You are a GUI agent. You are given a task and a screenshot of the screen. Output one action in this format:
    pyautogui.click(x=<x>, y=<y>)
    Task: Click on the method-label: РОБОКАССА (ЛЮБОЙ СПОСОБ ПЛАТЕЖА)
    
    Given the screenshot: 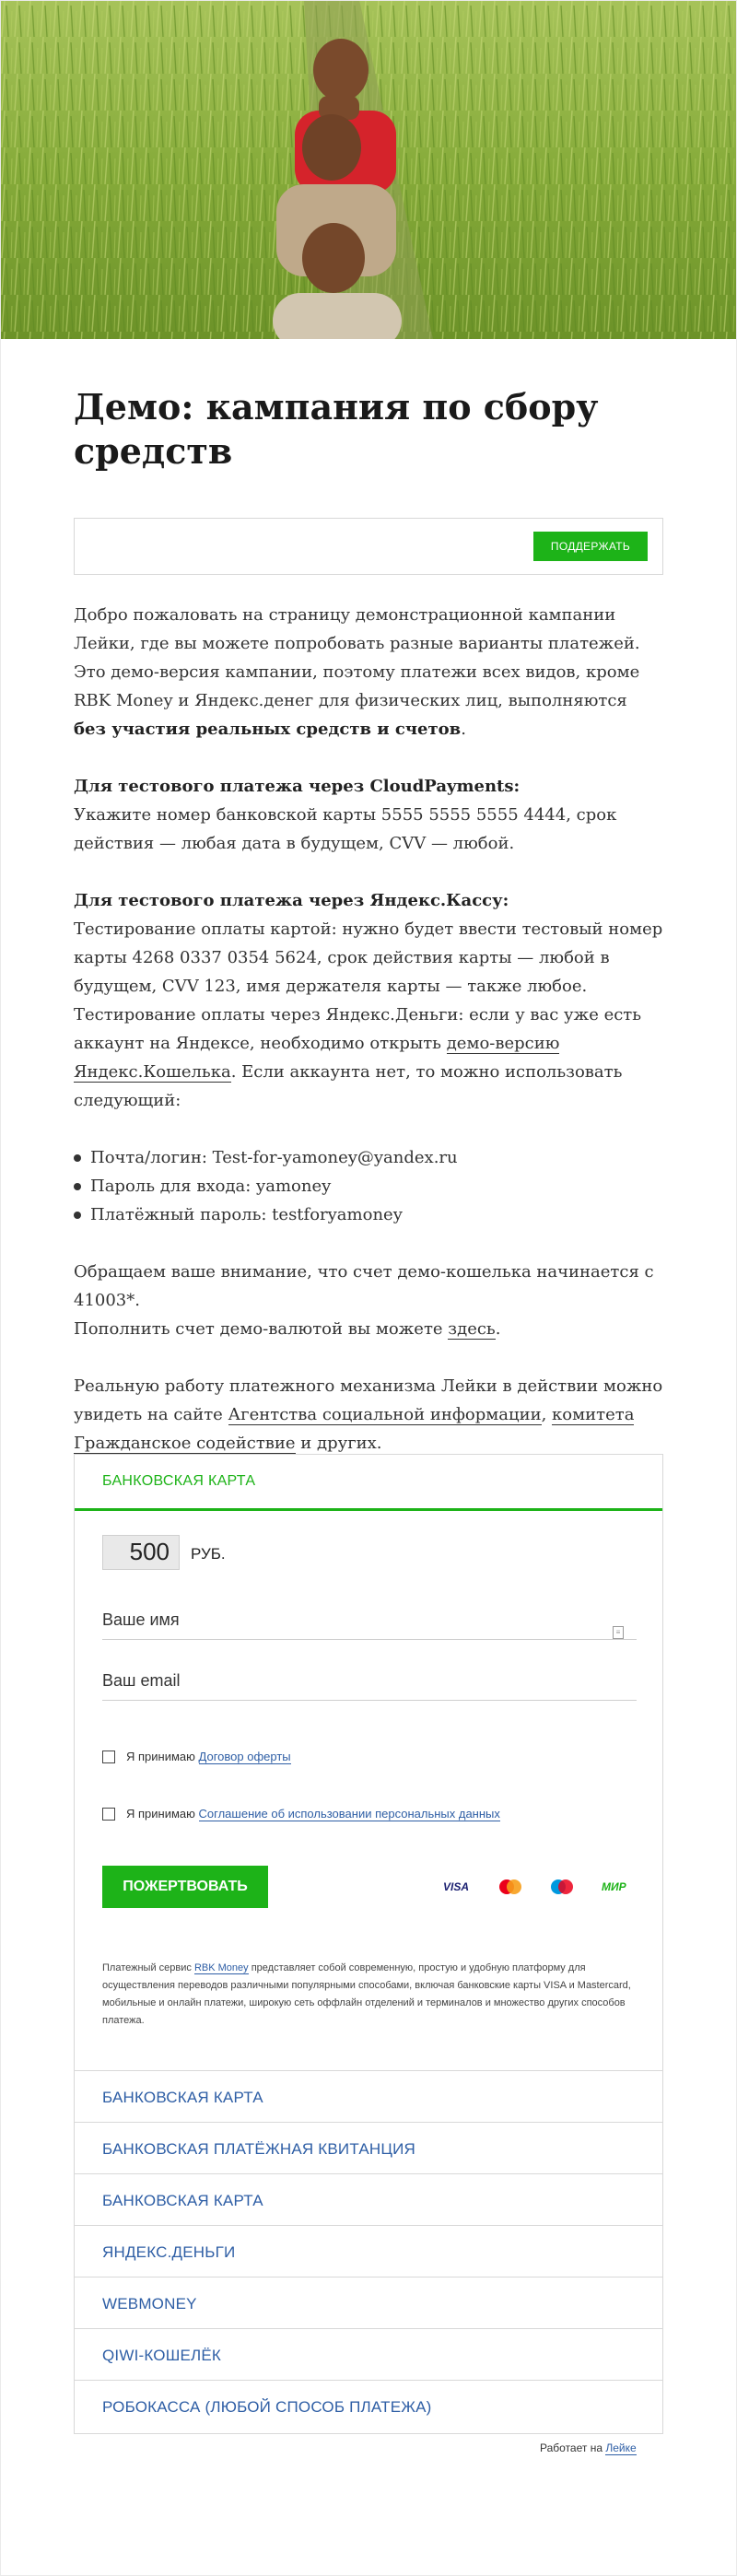 What is the action you would take?
    pyautogui.click(x=267, y=2407)
    